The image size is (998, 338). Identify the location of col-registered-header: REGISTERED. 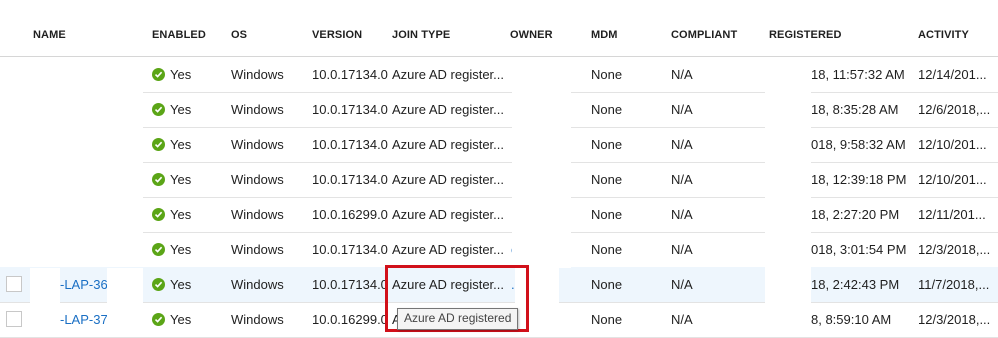
(805, 35).